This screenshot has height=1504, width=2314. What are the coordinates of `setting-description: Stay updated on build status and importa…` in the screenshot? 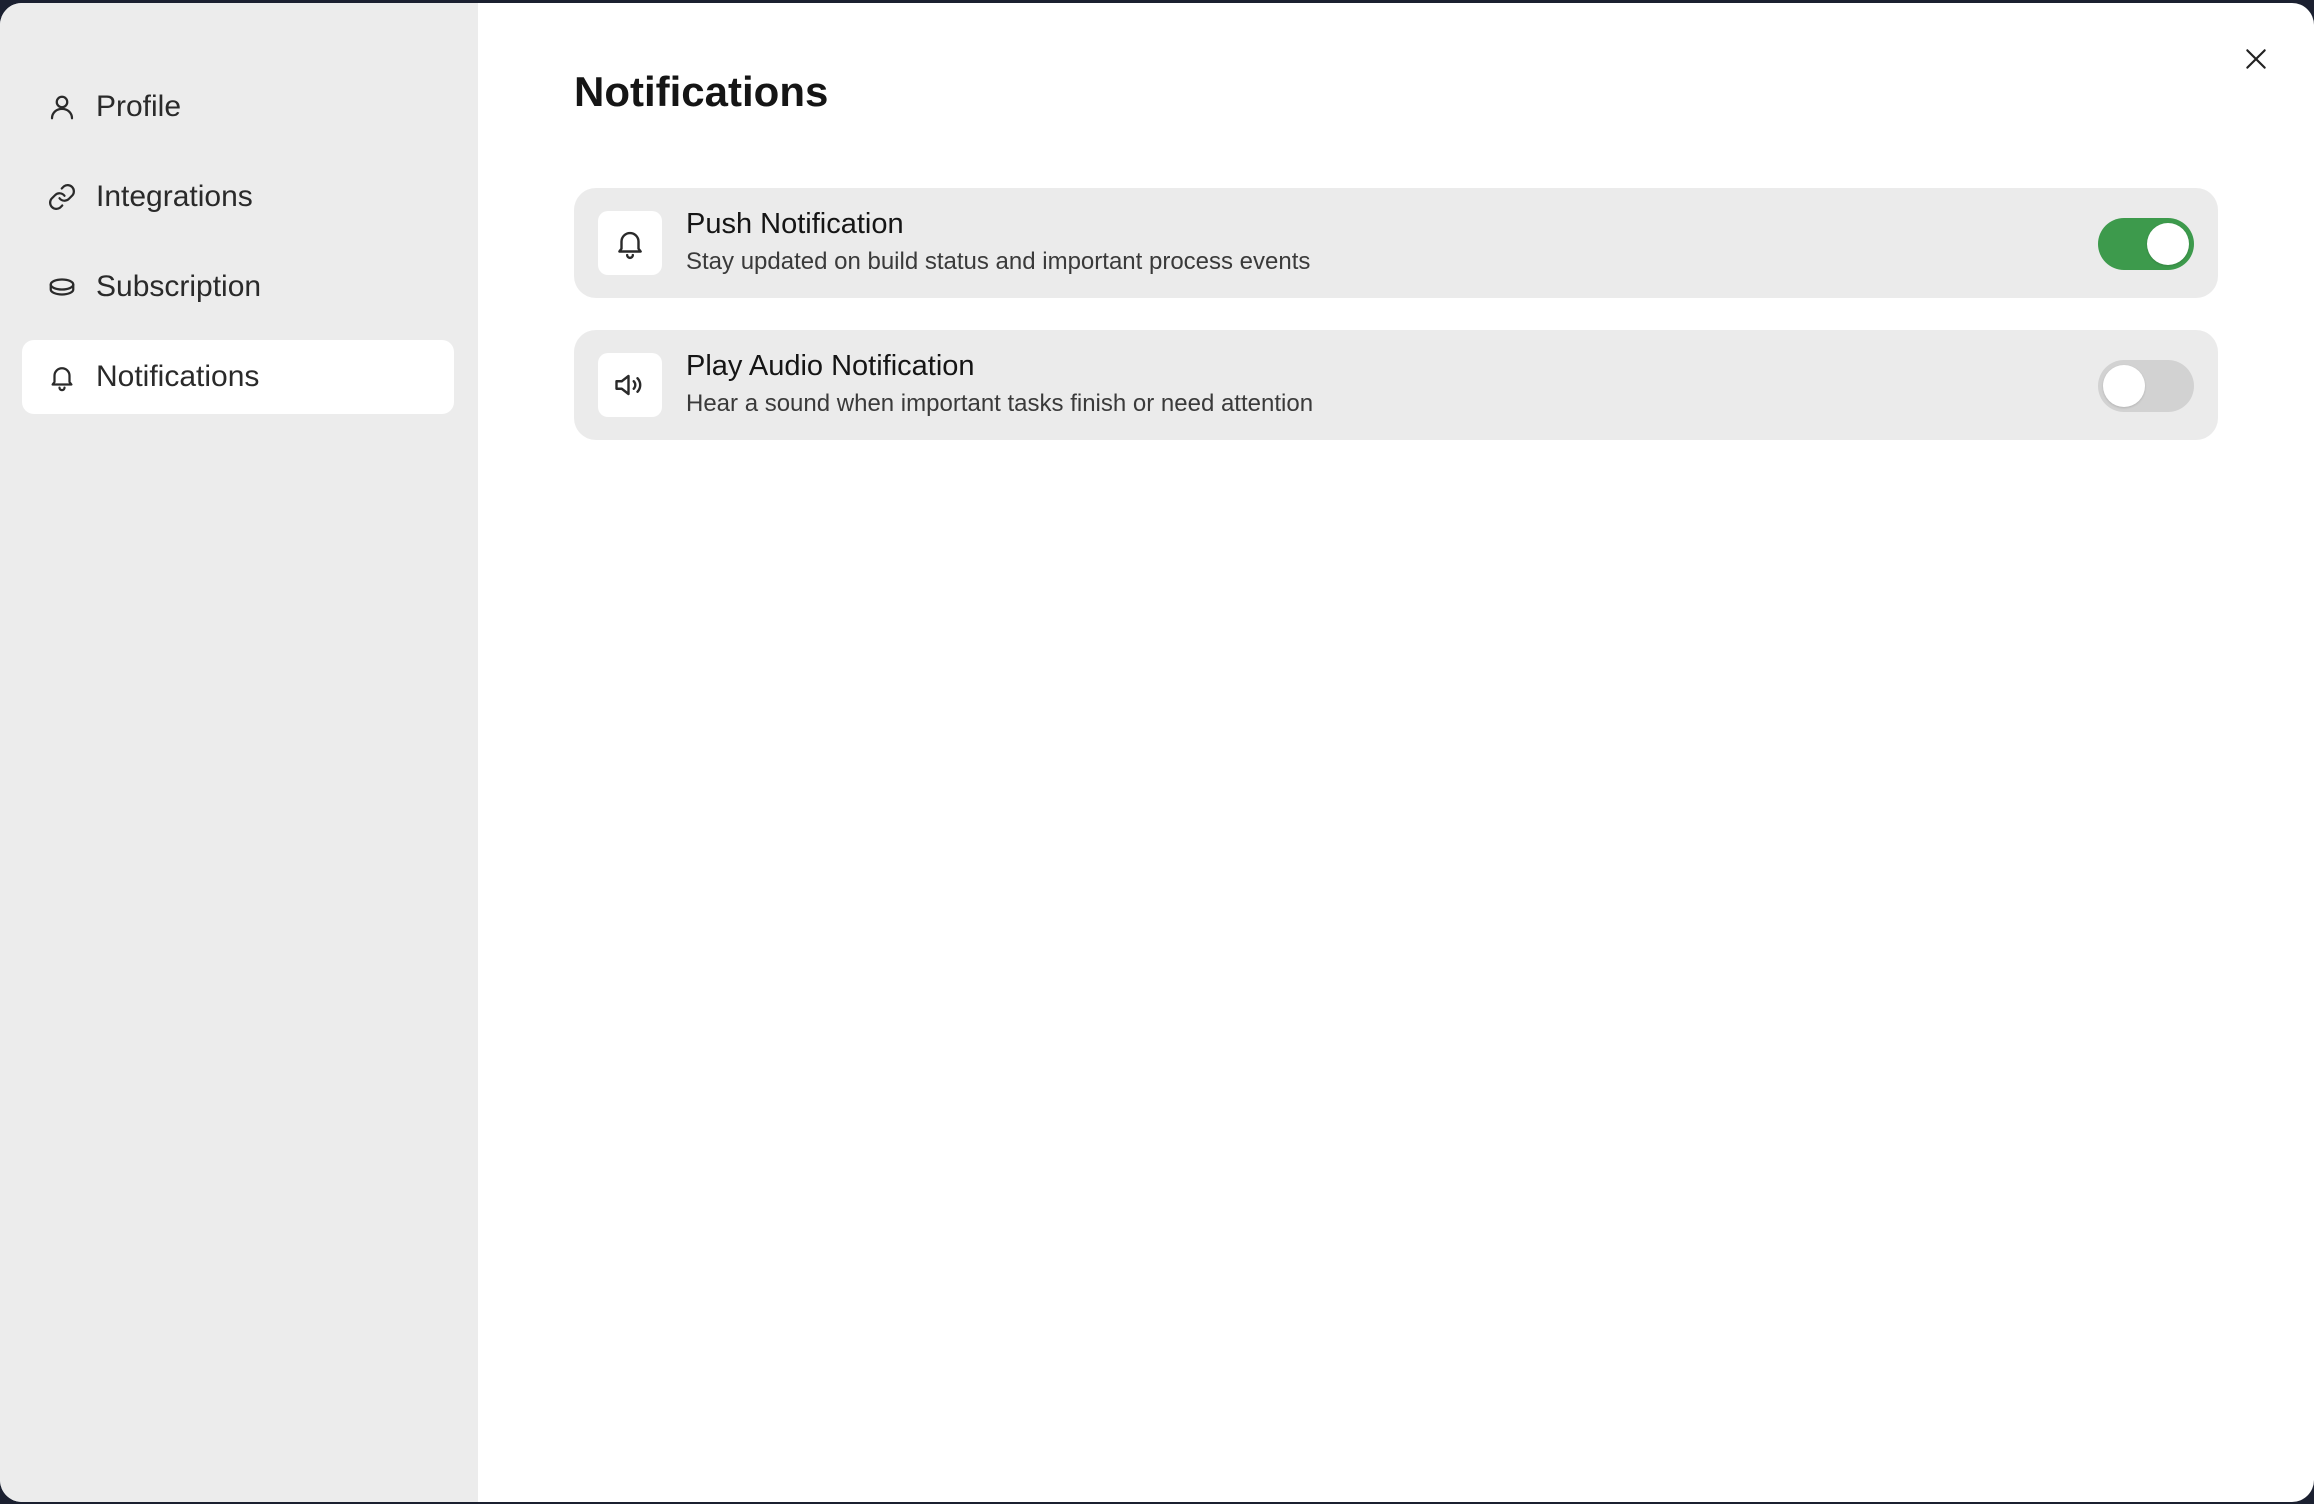 It's located at (998, 261).